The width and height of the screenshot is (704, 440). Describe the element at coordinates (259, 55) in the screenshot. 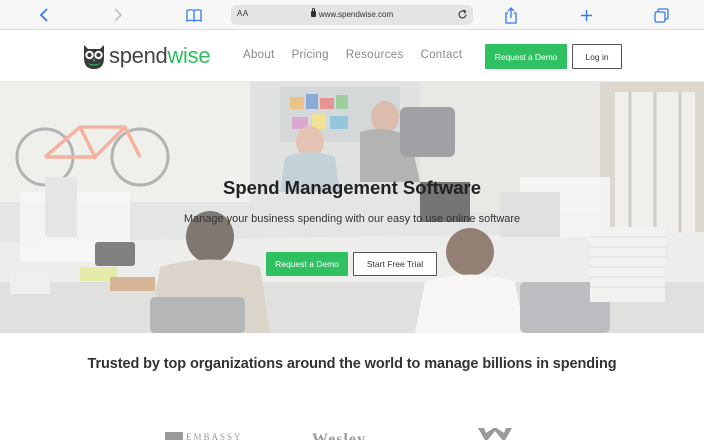

I see `nav-about: About` at that location.